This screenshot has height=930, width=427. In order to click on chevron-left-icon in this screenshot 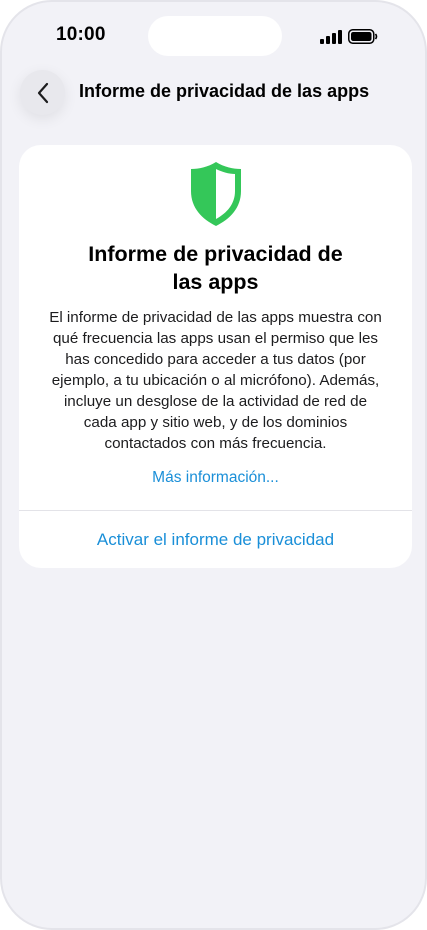, I will do `click(42, 92)`.